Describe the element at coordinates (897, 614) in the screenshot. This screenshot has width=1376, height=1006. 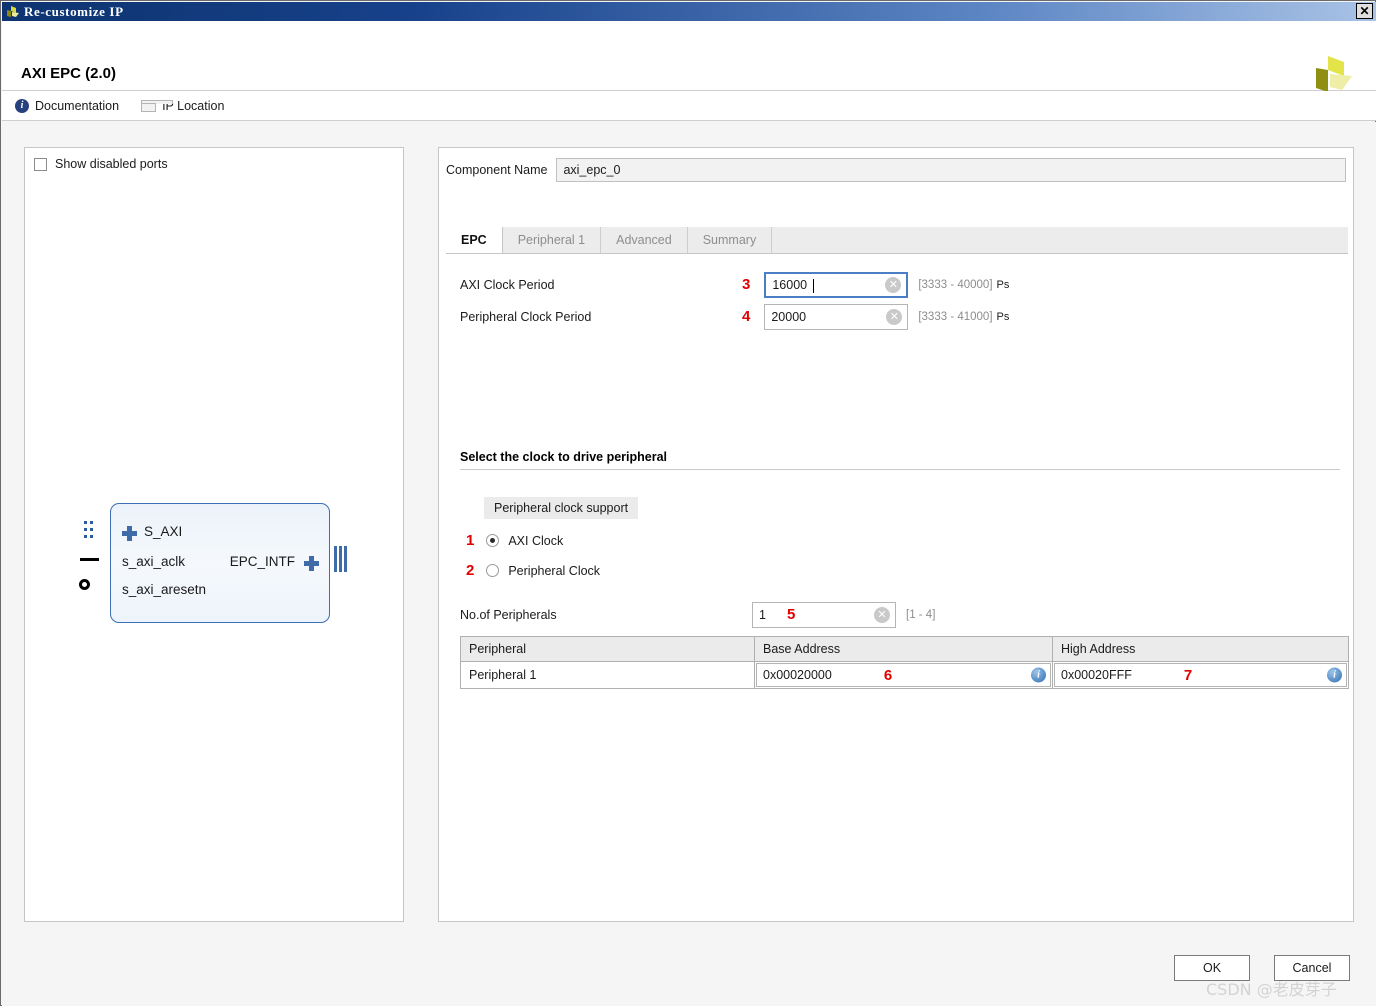
I see `peripheral-count-row: No.of Peripherals 1 5 ✕ [1 - 4]` at that location.